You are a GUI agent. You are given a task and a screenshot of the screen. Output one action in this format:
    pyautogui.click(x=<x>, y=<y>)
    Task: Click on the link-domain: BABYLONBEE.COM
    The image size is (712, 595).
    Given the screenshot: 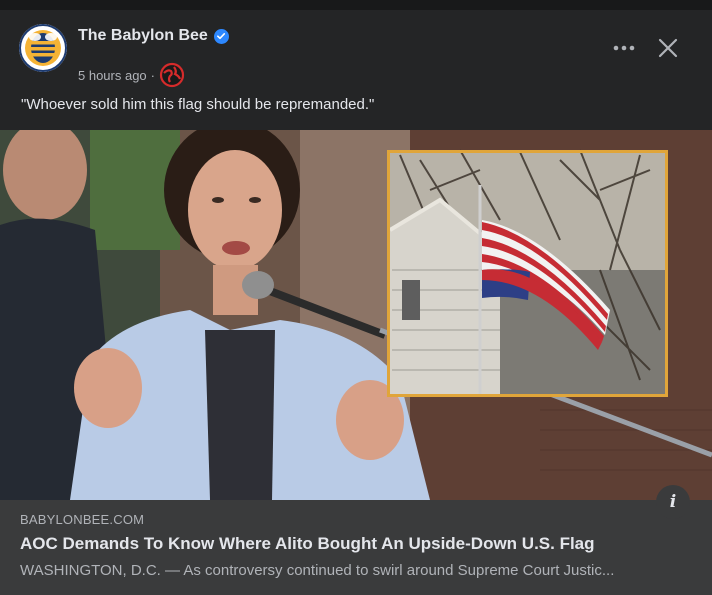 What is the action you would take?
    pyautogui.click(x=82, y=519)
    